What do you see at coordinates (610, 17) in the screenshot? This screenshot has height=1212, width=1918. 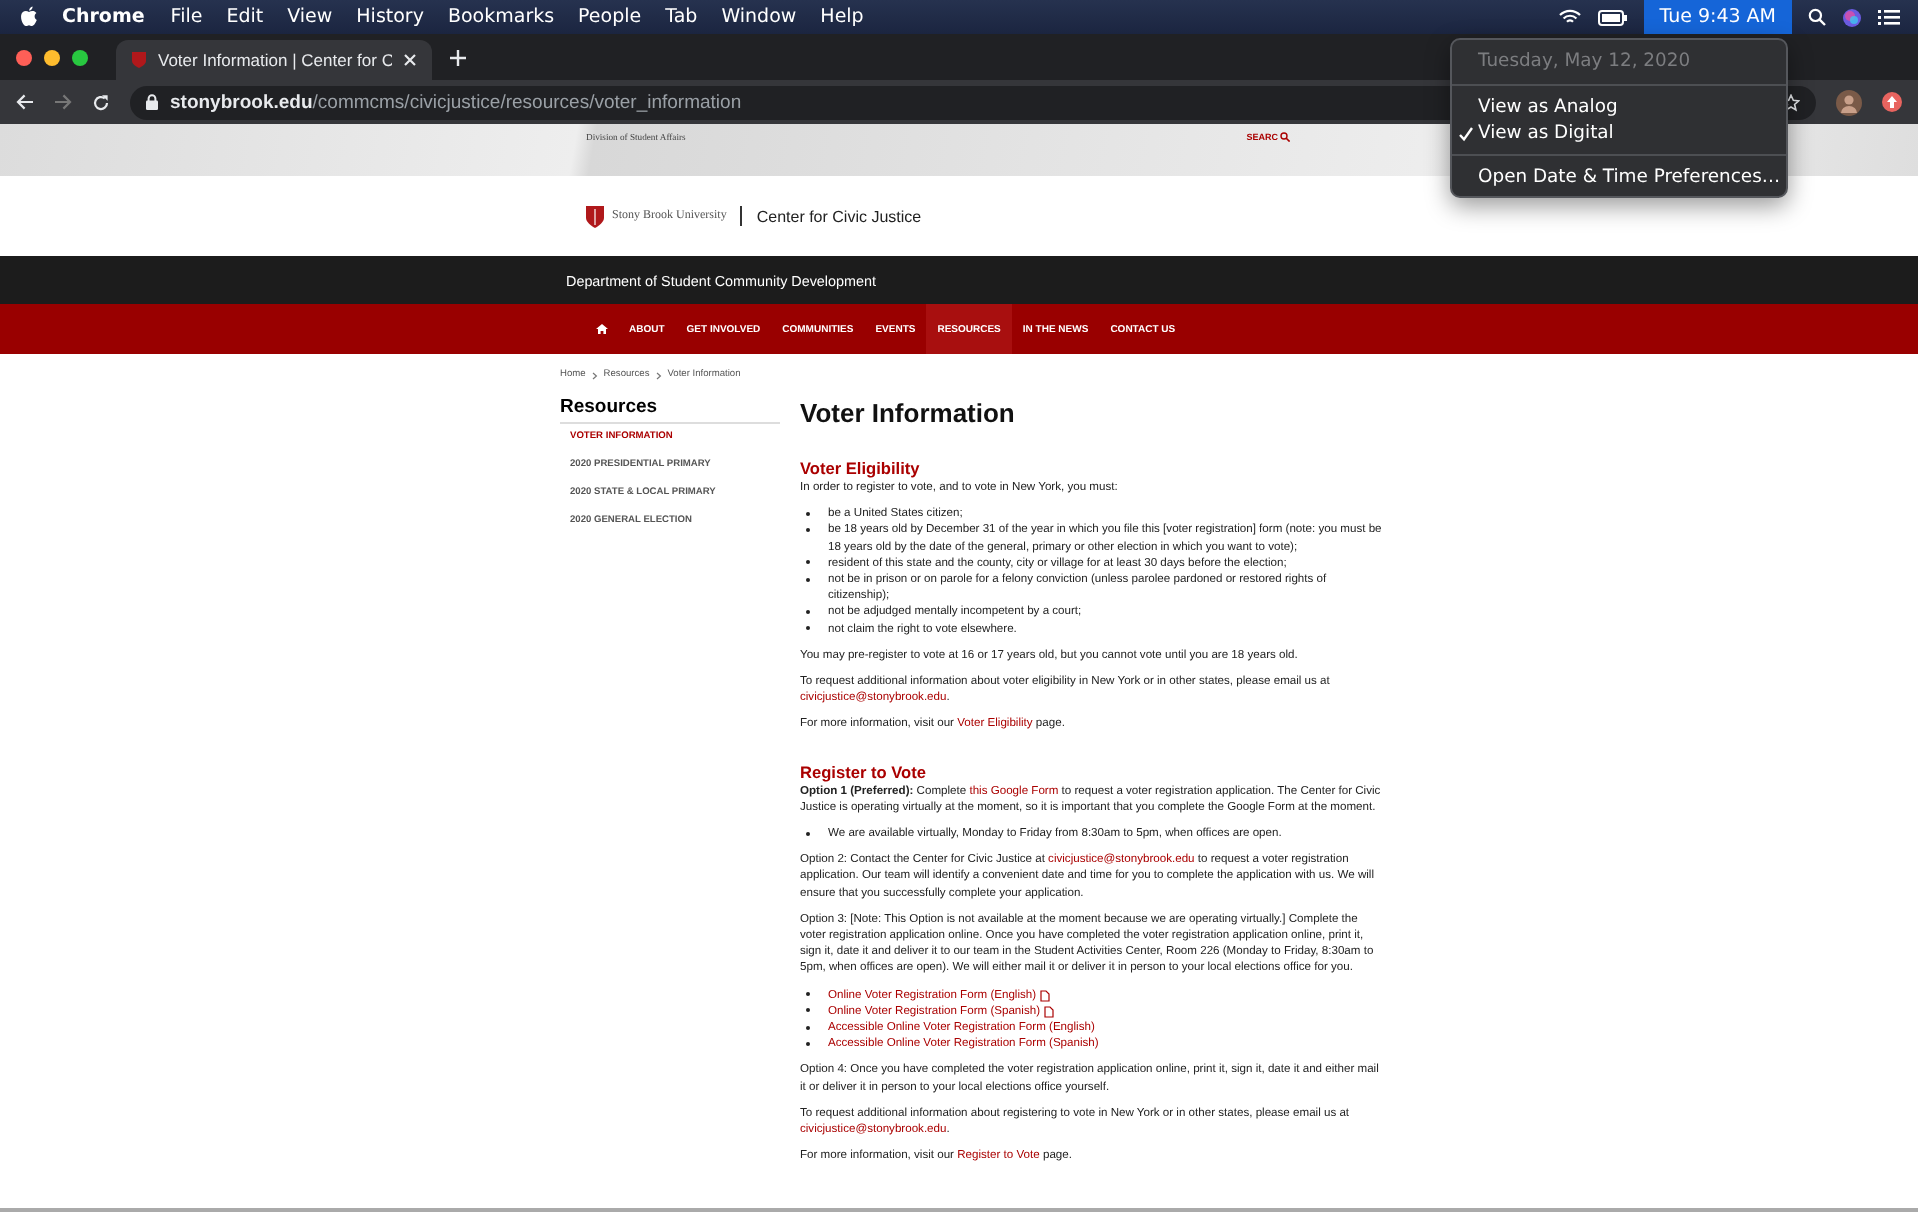 I see `menu-bar-item: People` at bounding box center [610, 17].